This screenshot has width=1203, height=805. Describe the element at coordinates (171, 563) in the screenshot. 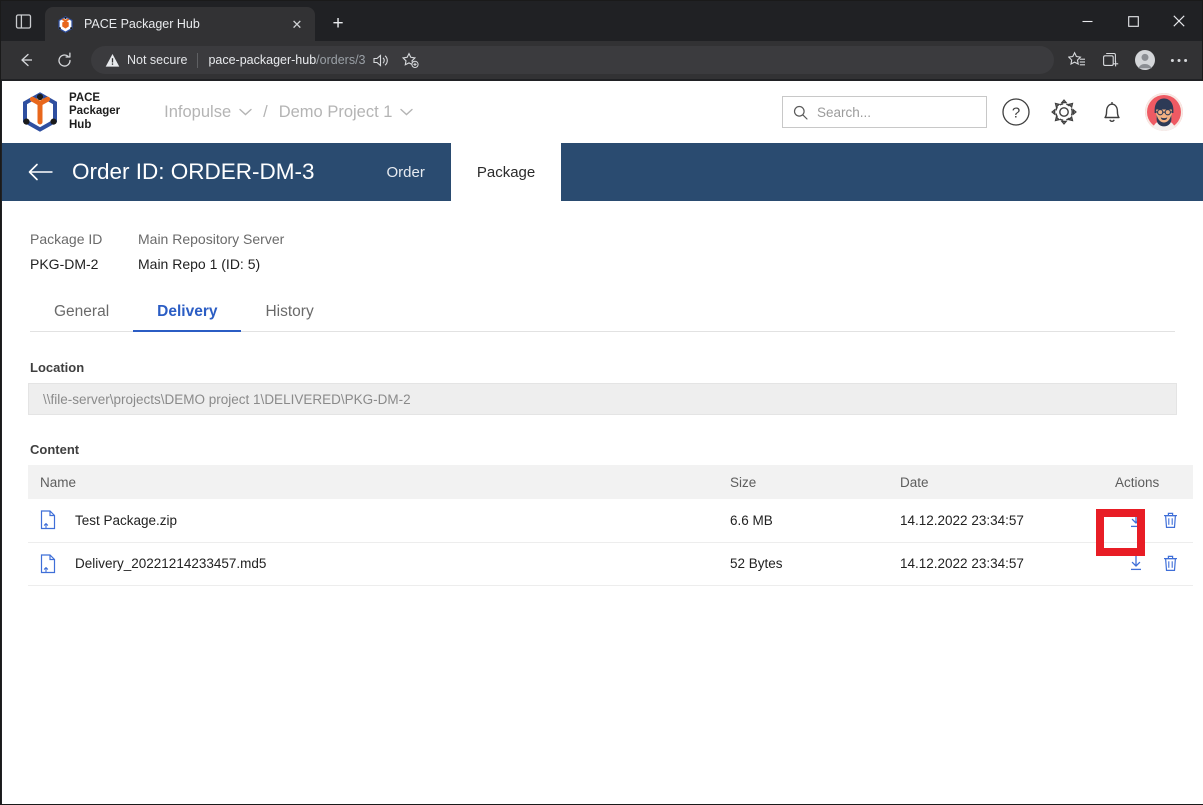

I see `file-name-label: Delivery_20221214233457.md5` at that location.